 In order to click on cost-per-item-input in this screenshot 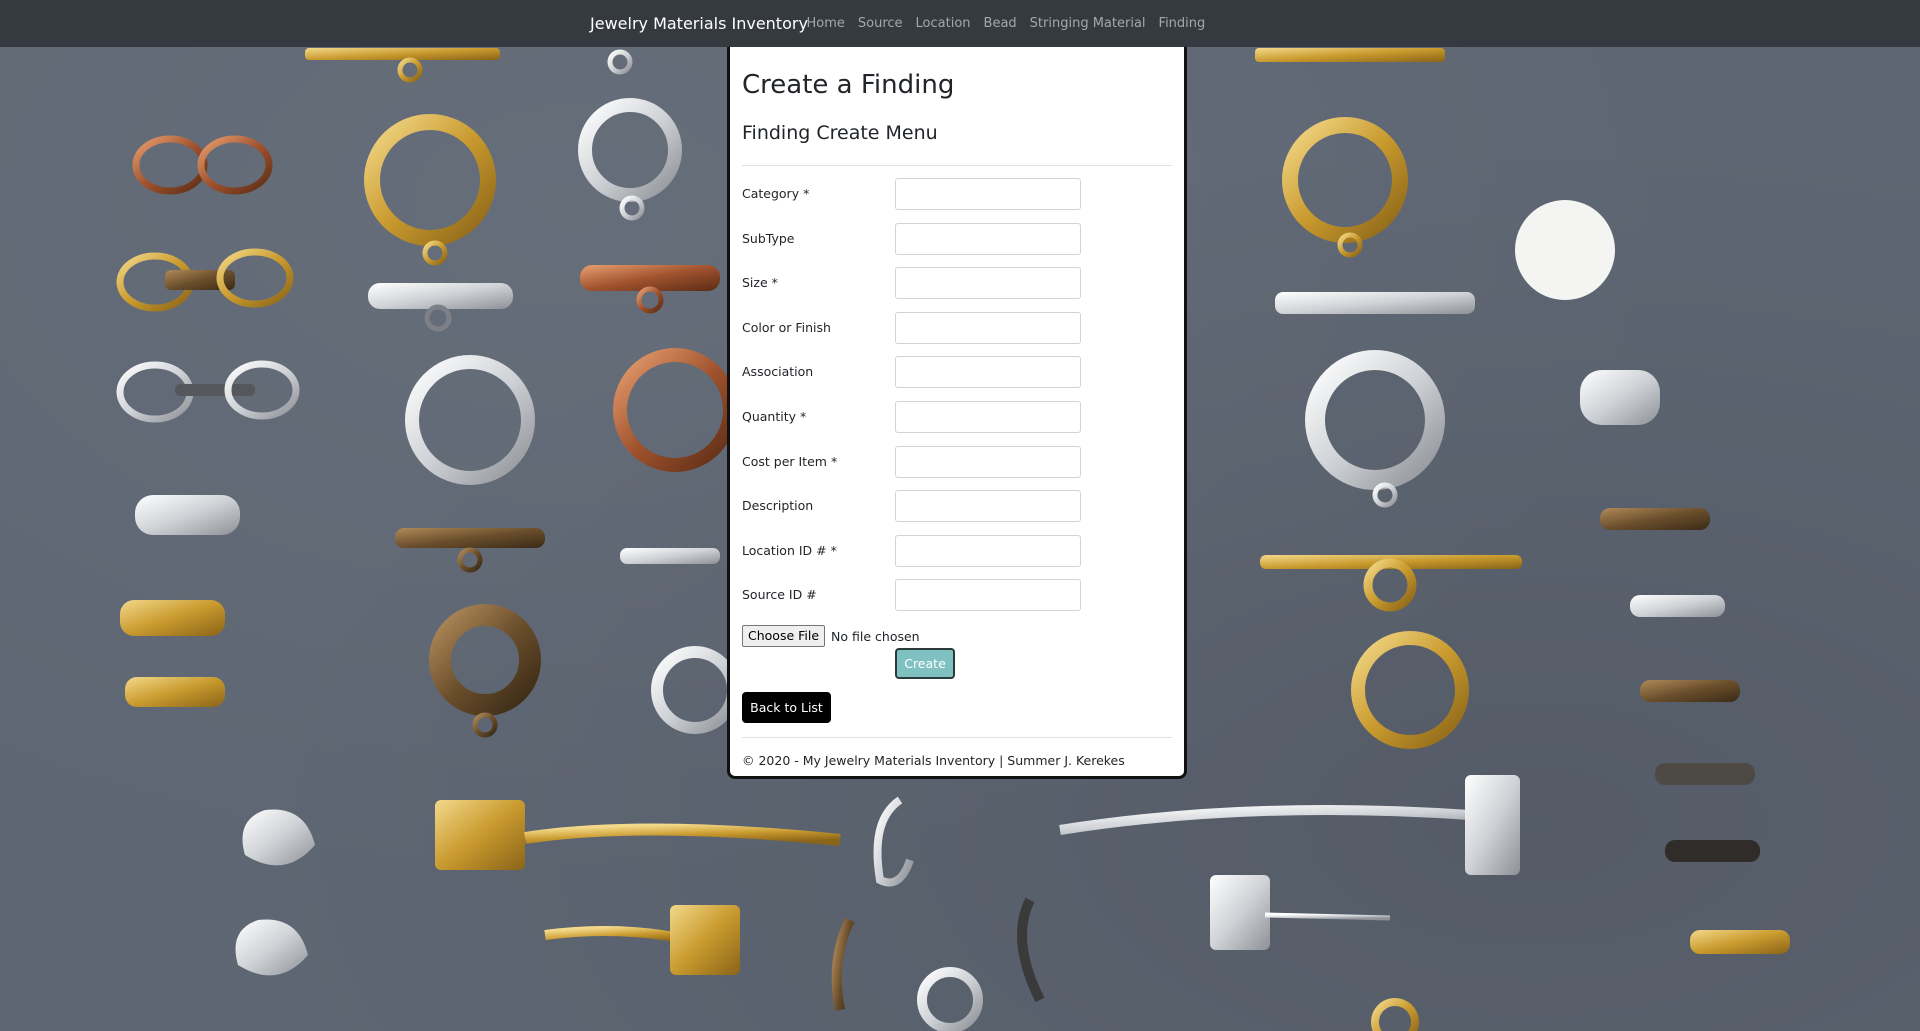, I will do `click(988, 462)`.